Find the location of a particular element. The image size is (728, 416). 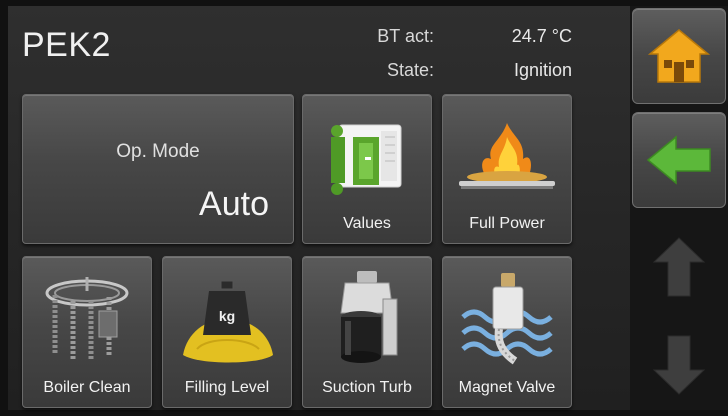

values-label: Values is located at coordinates (367, 223).